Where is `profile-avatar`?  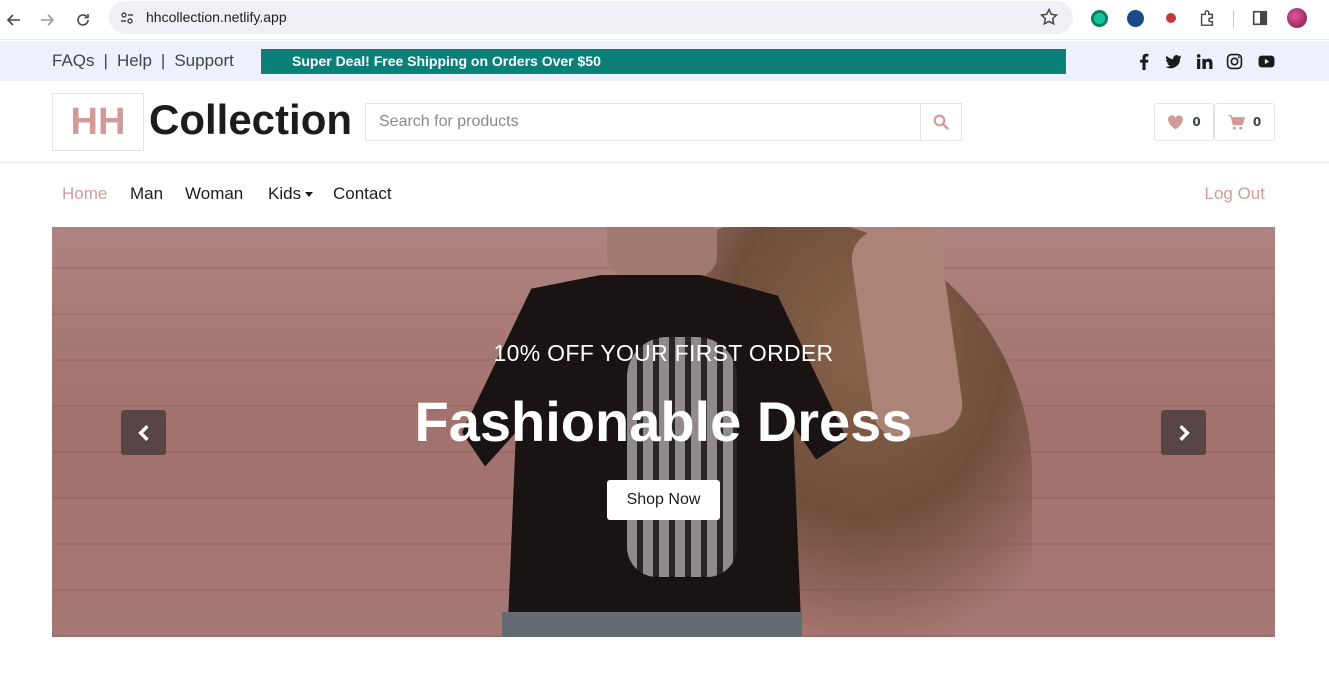
profile-avatar is located at coordinates (1297, 18).